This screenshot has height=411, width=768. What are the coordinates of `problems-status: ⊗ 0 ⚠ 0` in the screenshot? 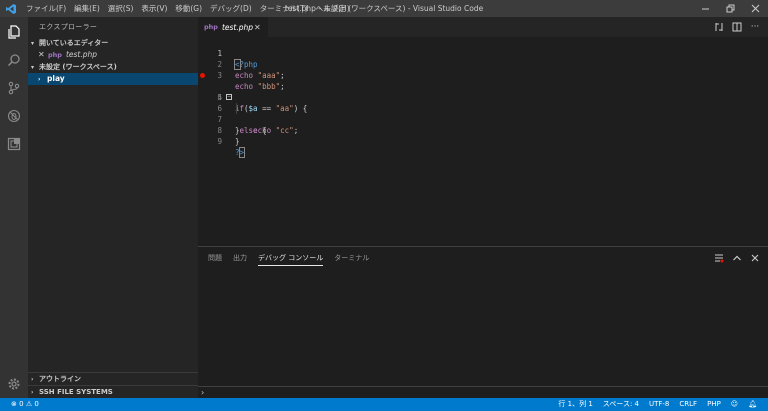 It's located at (25, 404).